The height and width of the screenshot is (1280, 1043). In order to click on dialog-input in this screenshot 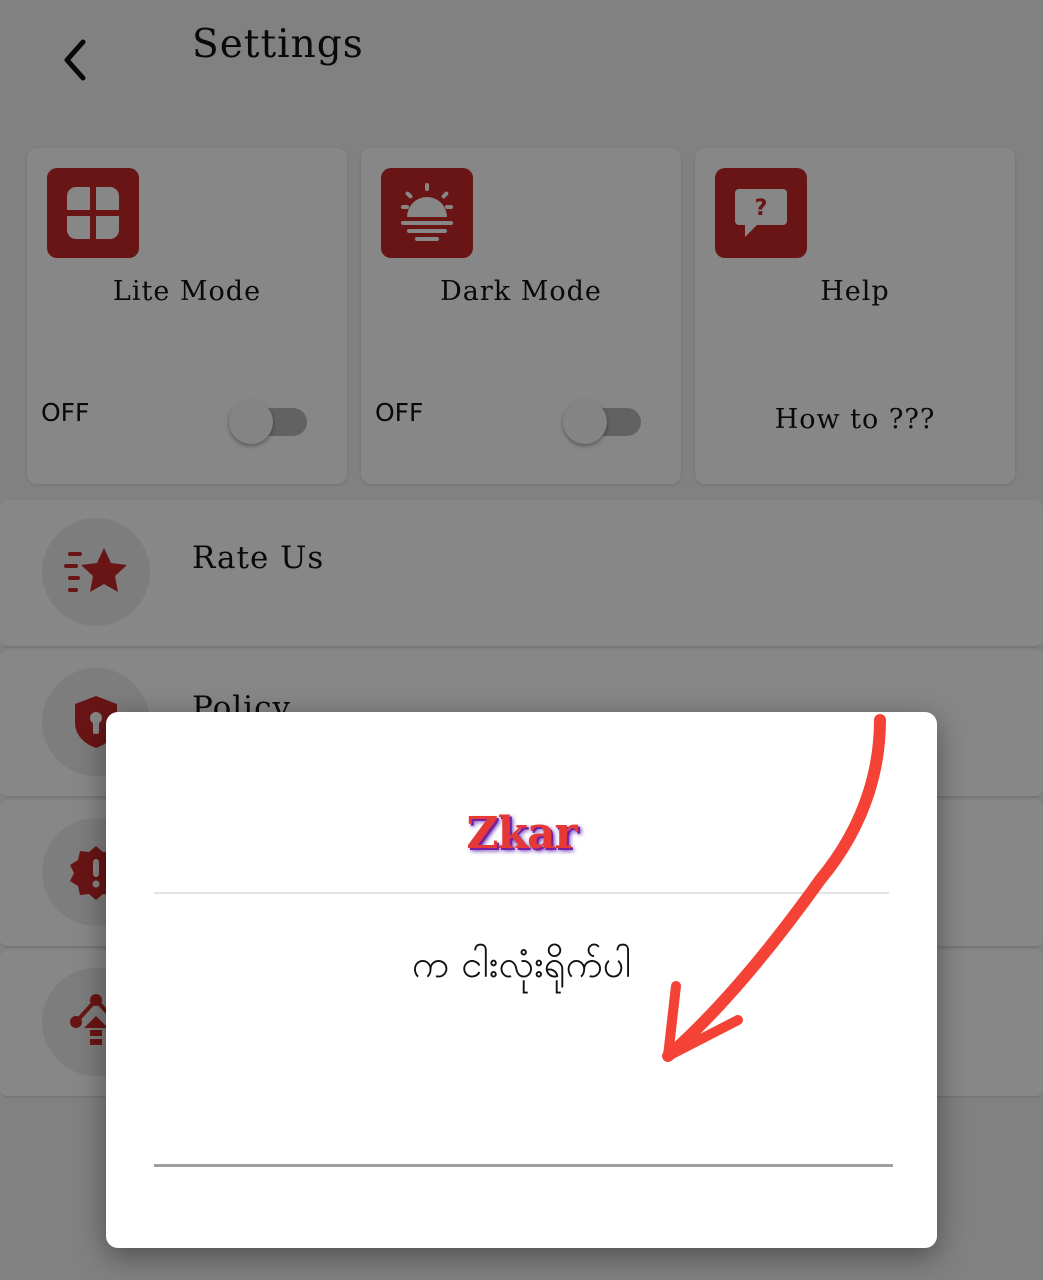, I will do `click(523, 1149)`.